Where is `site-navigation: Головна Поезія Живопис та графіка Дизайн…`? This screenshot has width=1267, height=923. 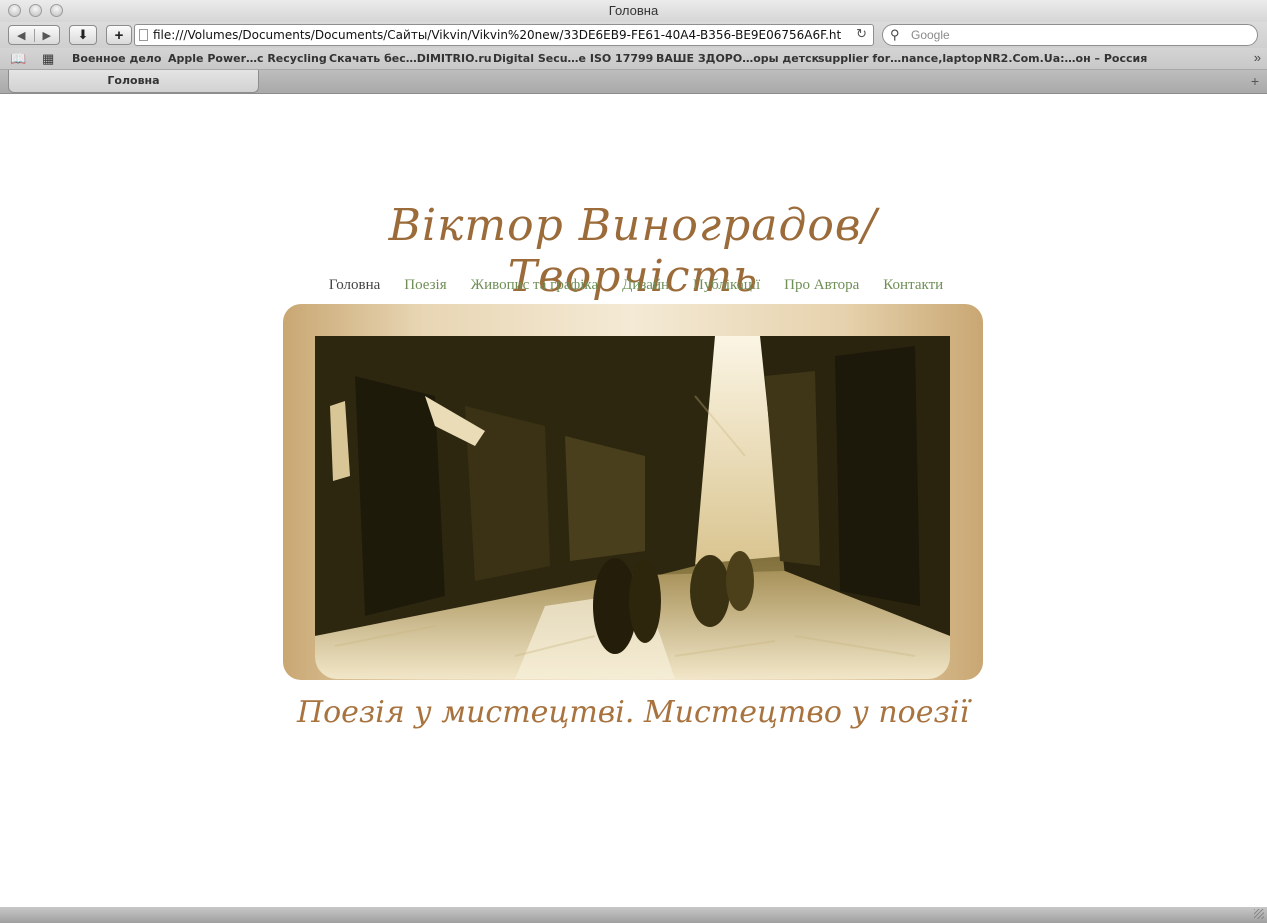 site-navigation: Головна Поезія Живопис та графіка Дизайн… is located at coordinates (636, 287).